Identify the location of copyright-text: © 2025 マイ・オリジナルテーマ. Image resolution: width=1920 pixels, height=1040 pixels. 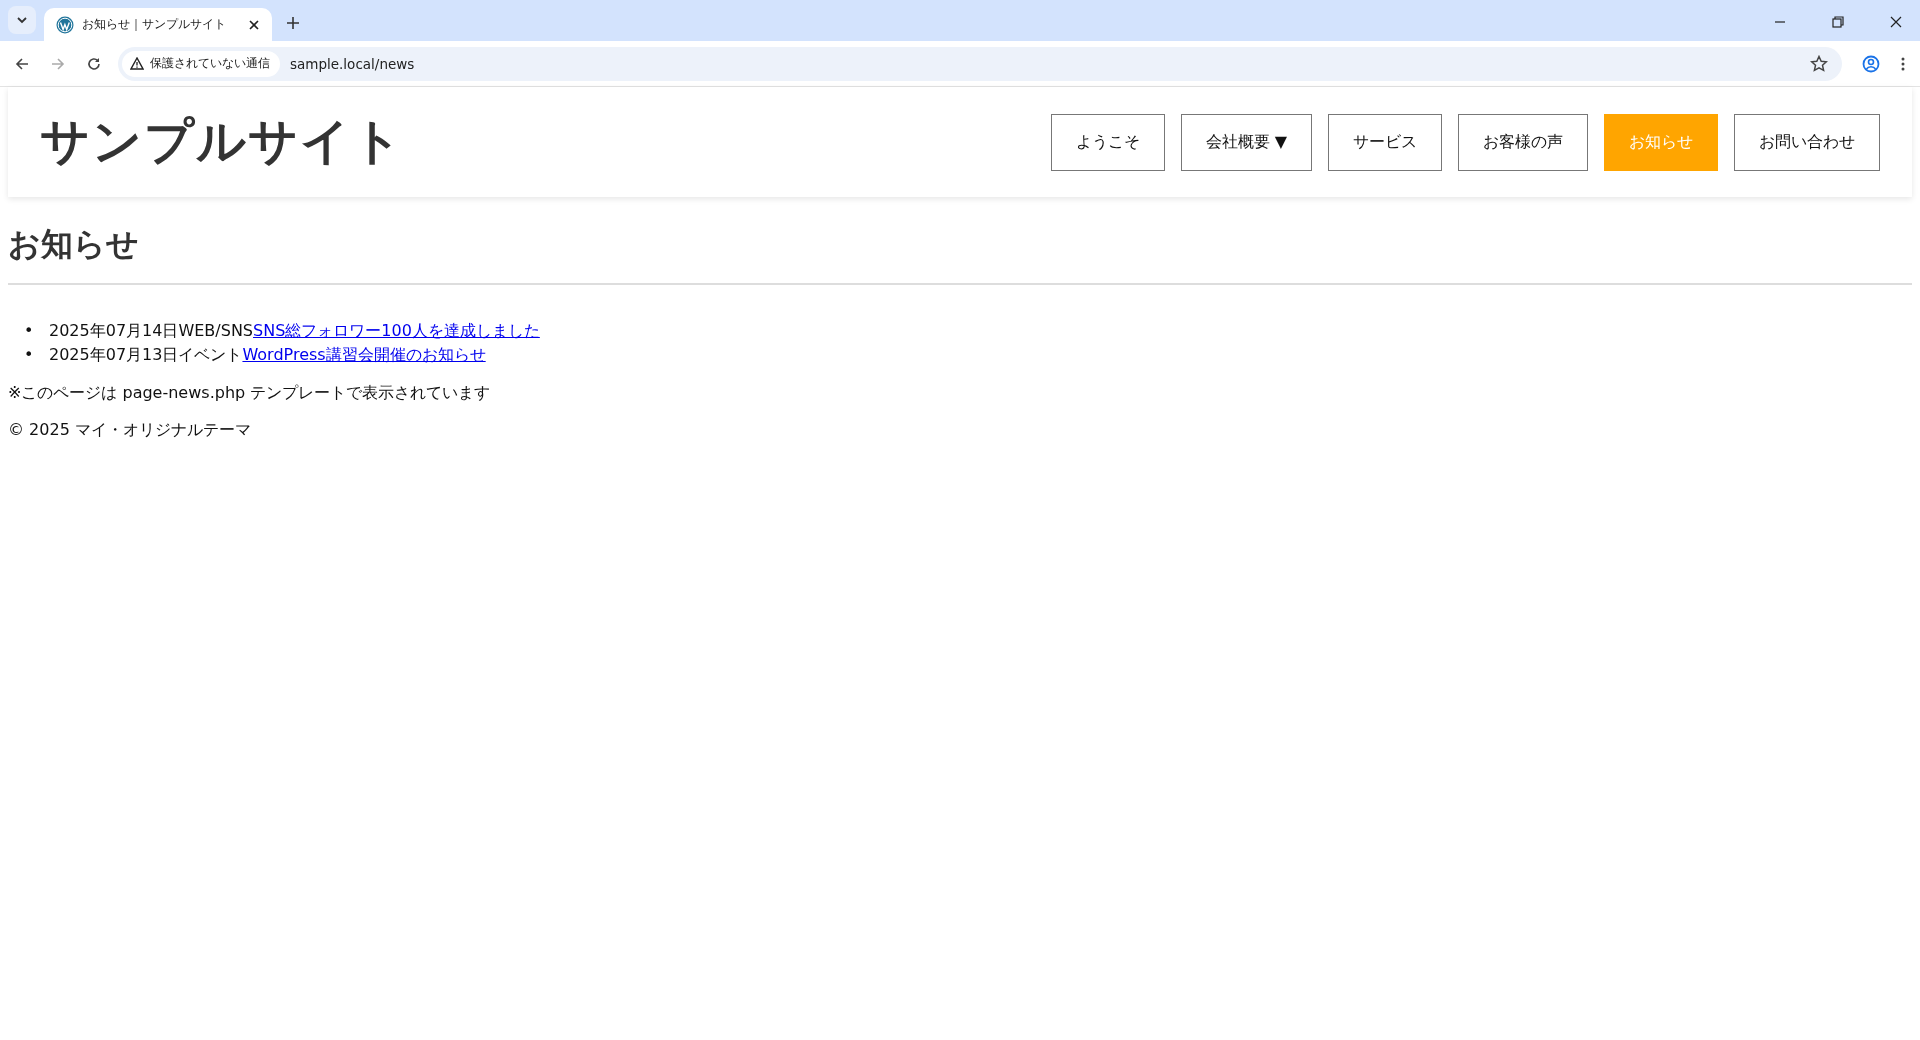
(130, 430).